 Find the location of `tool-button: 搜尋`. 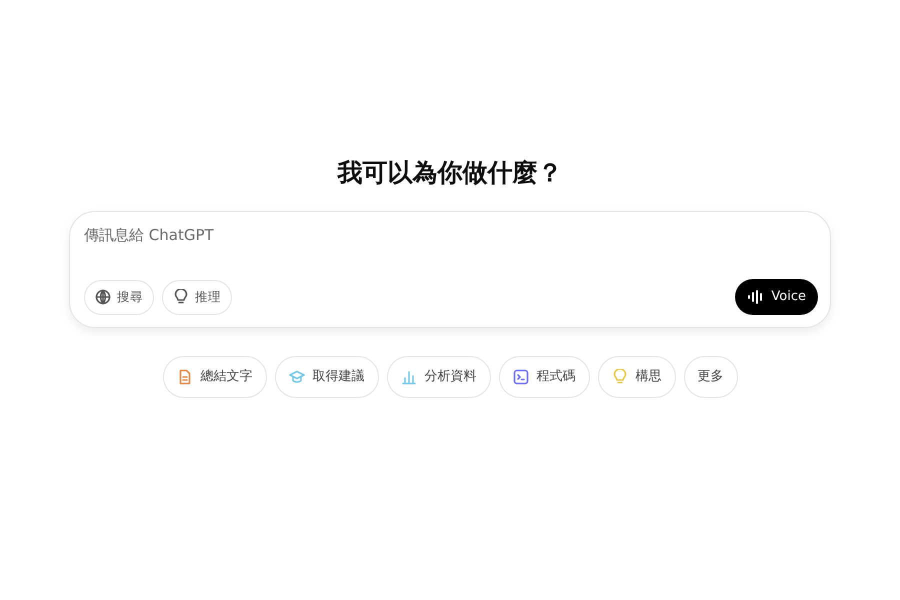

tool-button: 搜尋 is located at coordinates (119, 297).